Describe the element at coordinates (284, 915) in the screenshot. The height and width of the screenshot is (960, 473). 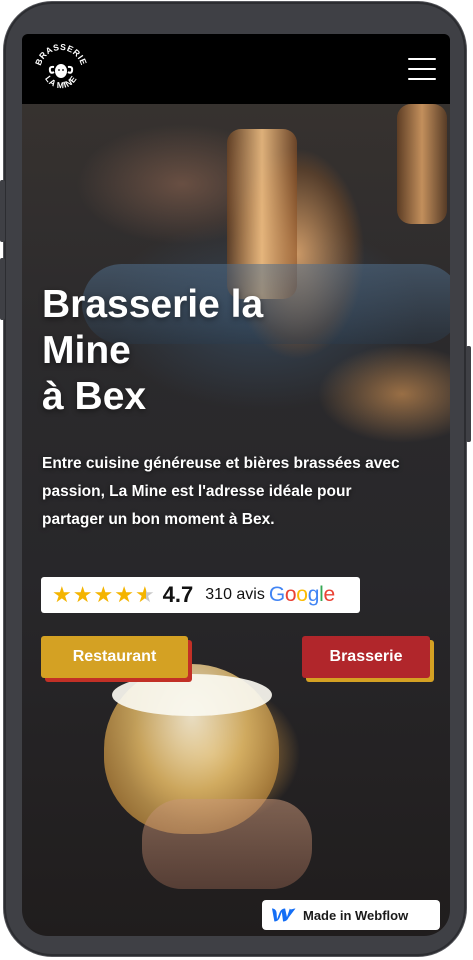
I see `webflow-icon` at that location.